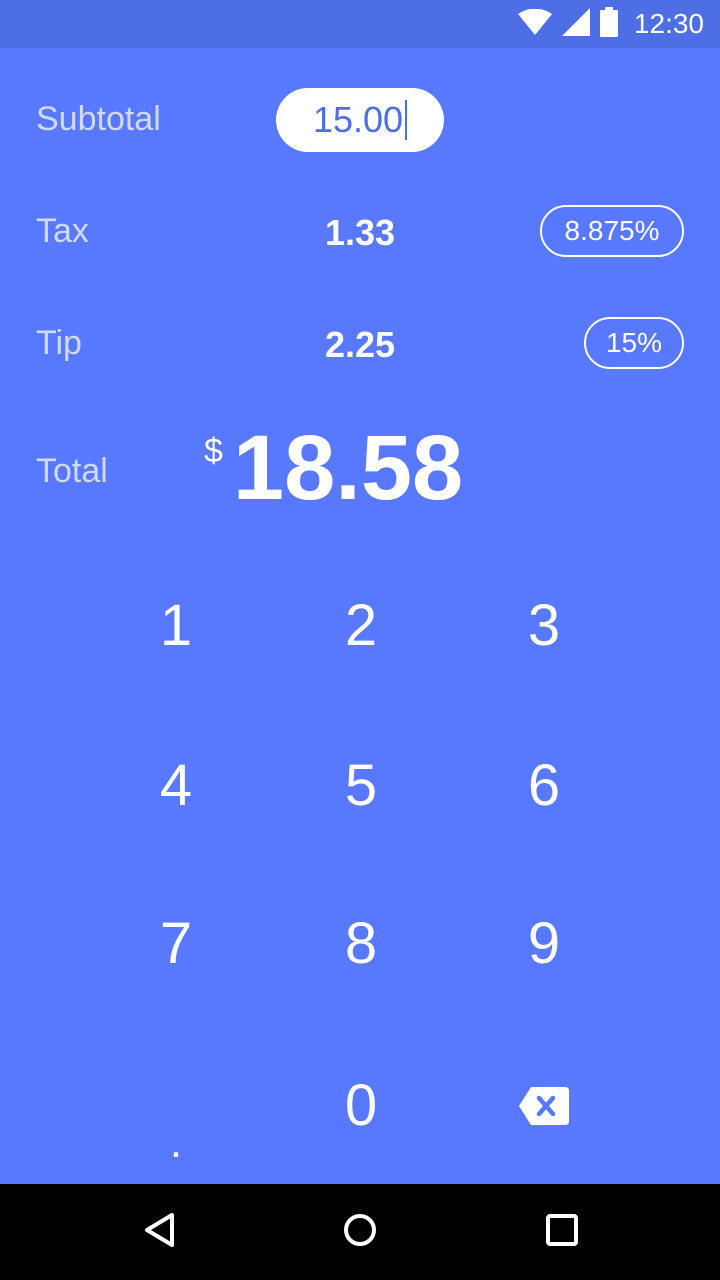 Image resolution: width=720 pixels, height=1280 pixels. I want to click on key-1: 1, so click(176, 625).